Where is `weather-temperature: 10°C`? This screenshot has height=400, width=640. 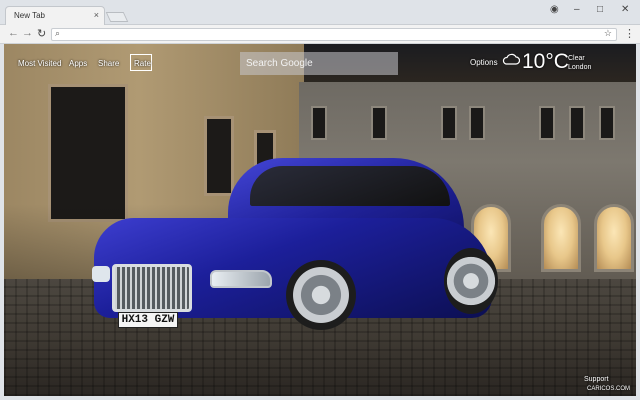
weather-temperature: 10°C is located at coordinates (545, 61).